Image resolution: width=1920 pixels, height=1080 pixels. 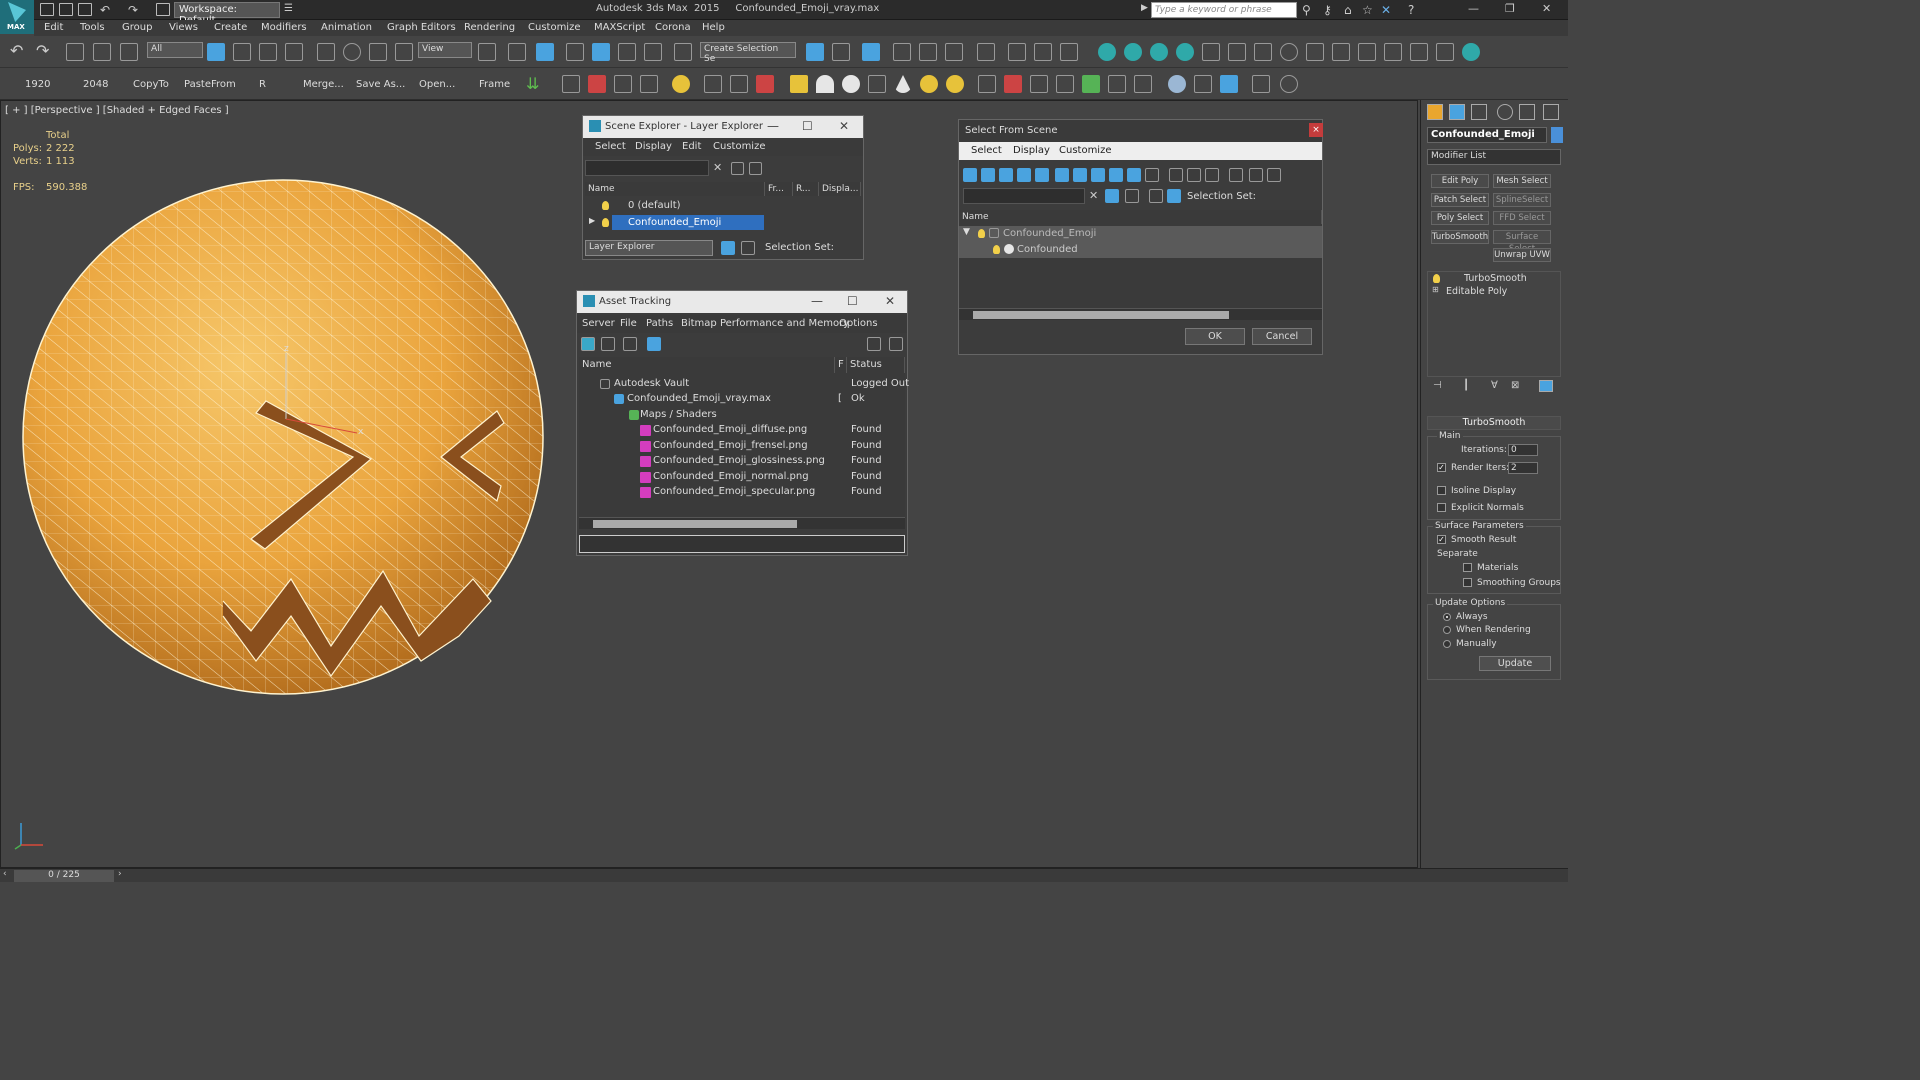 I want to click on sfs-menu-customize: Customize, so click(x=1085, y=150).